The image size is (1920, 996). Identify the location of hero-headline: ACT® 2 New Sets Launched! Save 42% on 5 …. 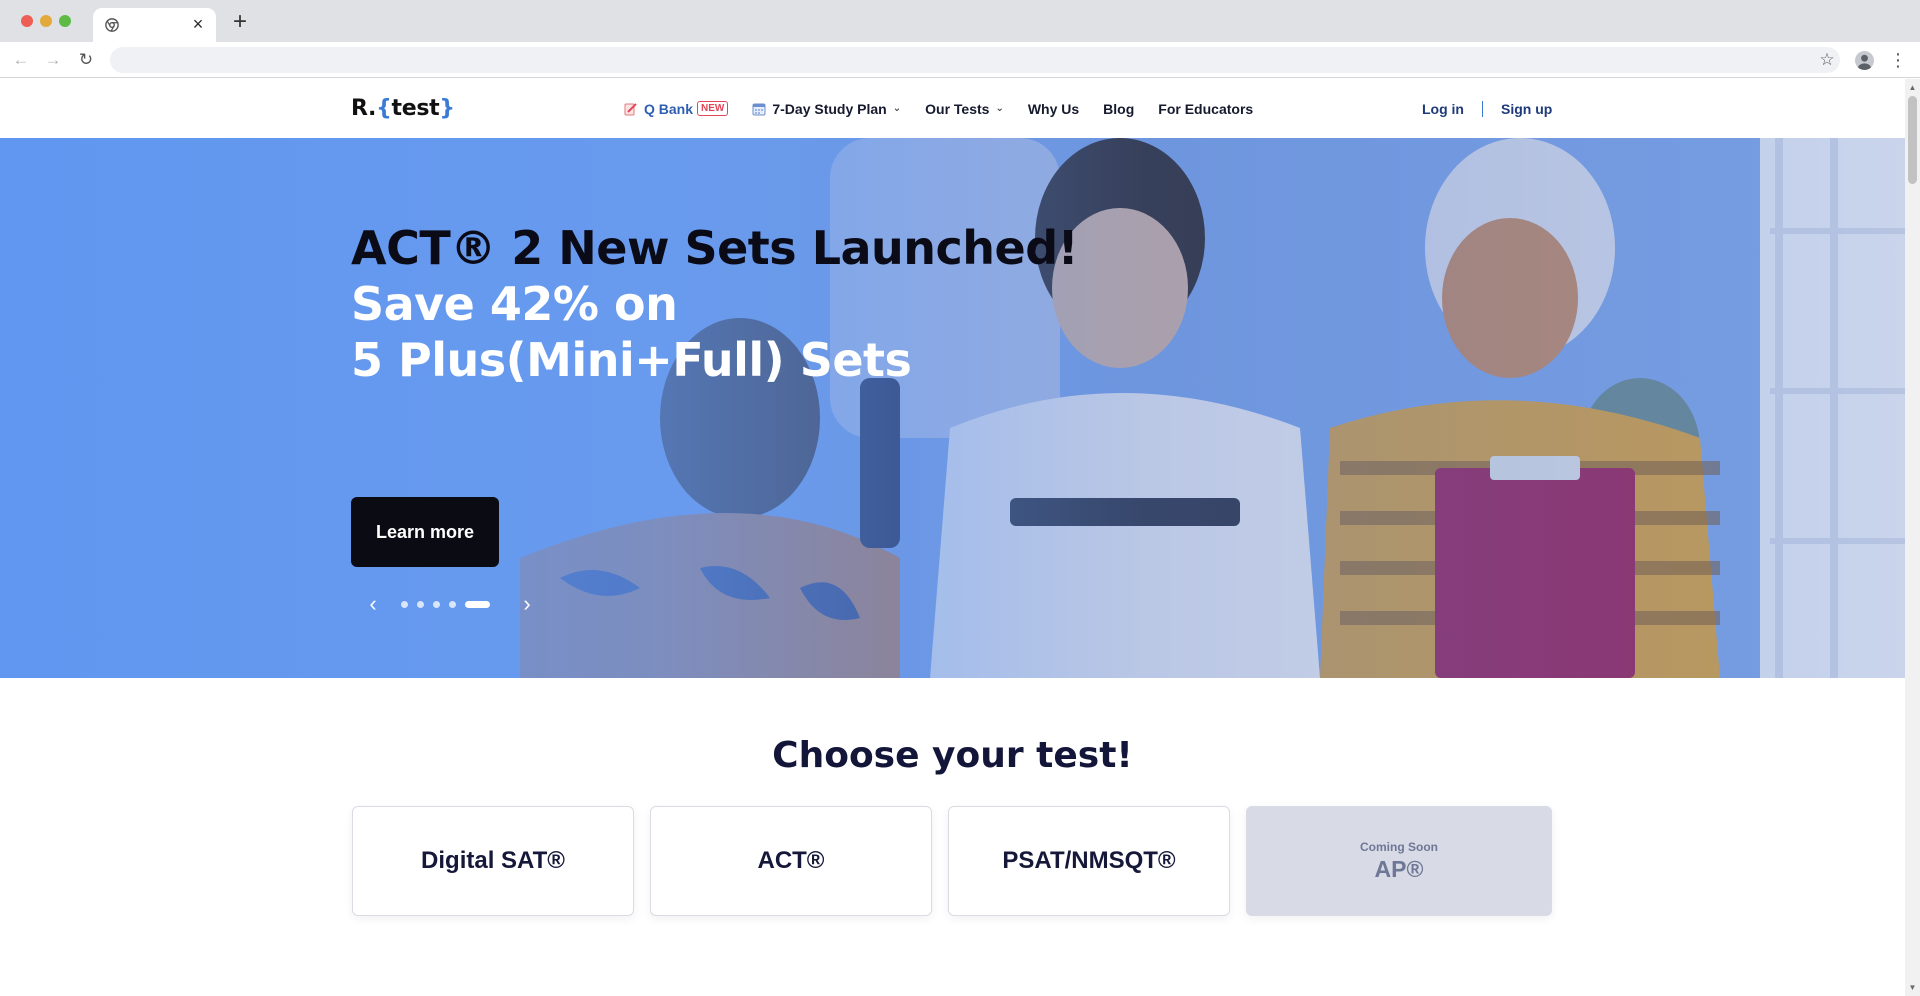
(715, 304).